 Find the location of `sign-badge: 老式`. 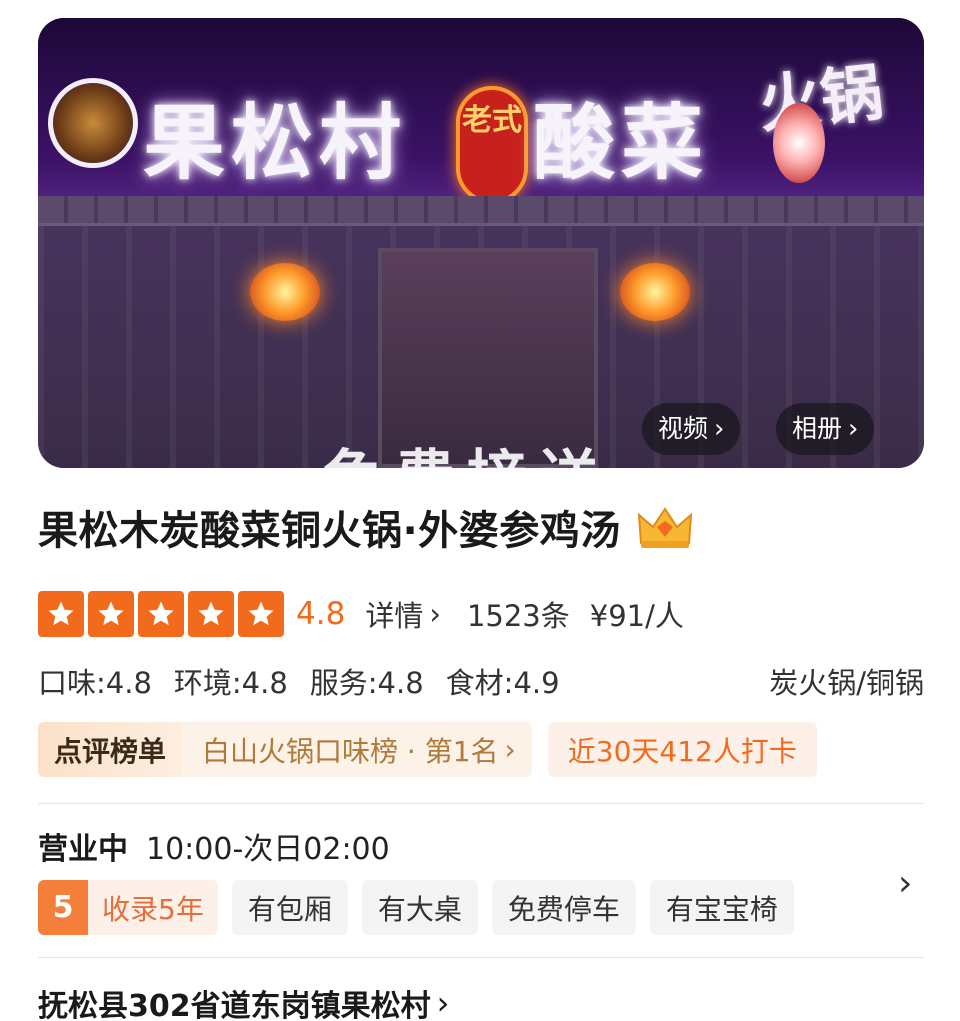

sign-badge: 老式 is located at coordinates (492, 145).